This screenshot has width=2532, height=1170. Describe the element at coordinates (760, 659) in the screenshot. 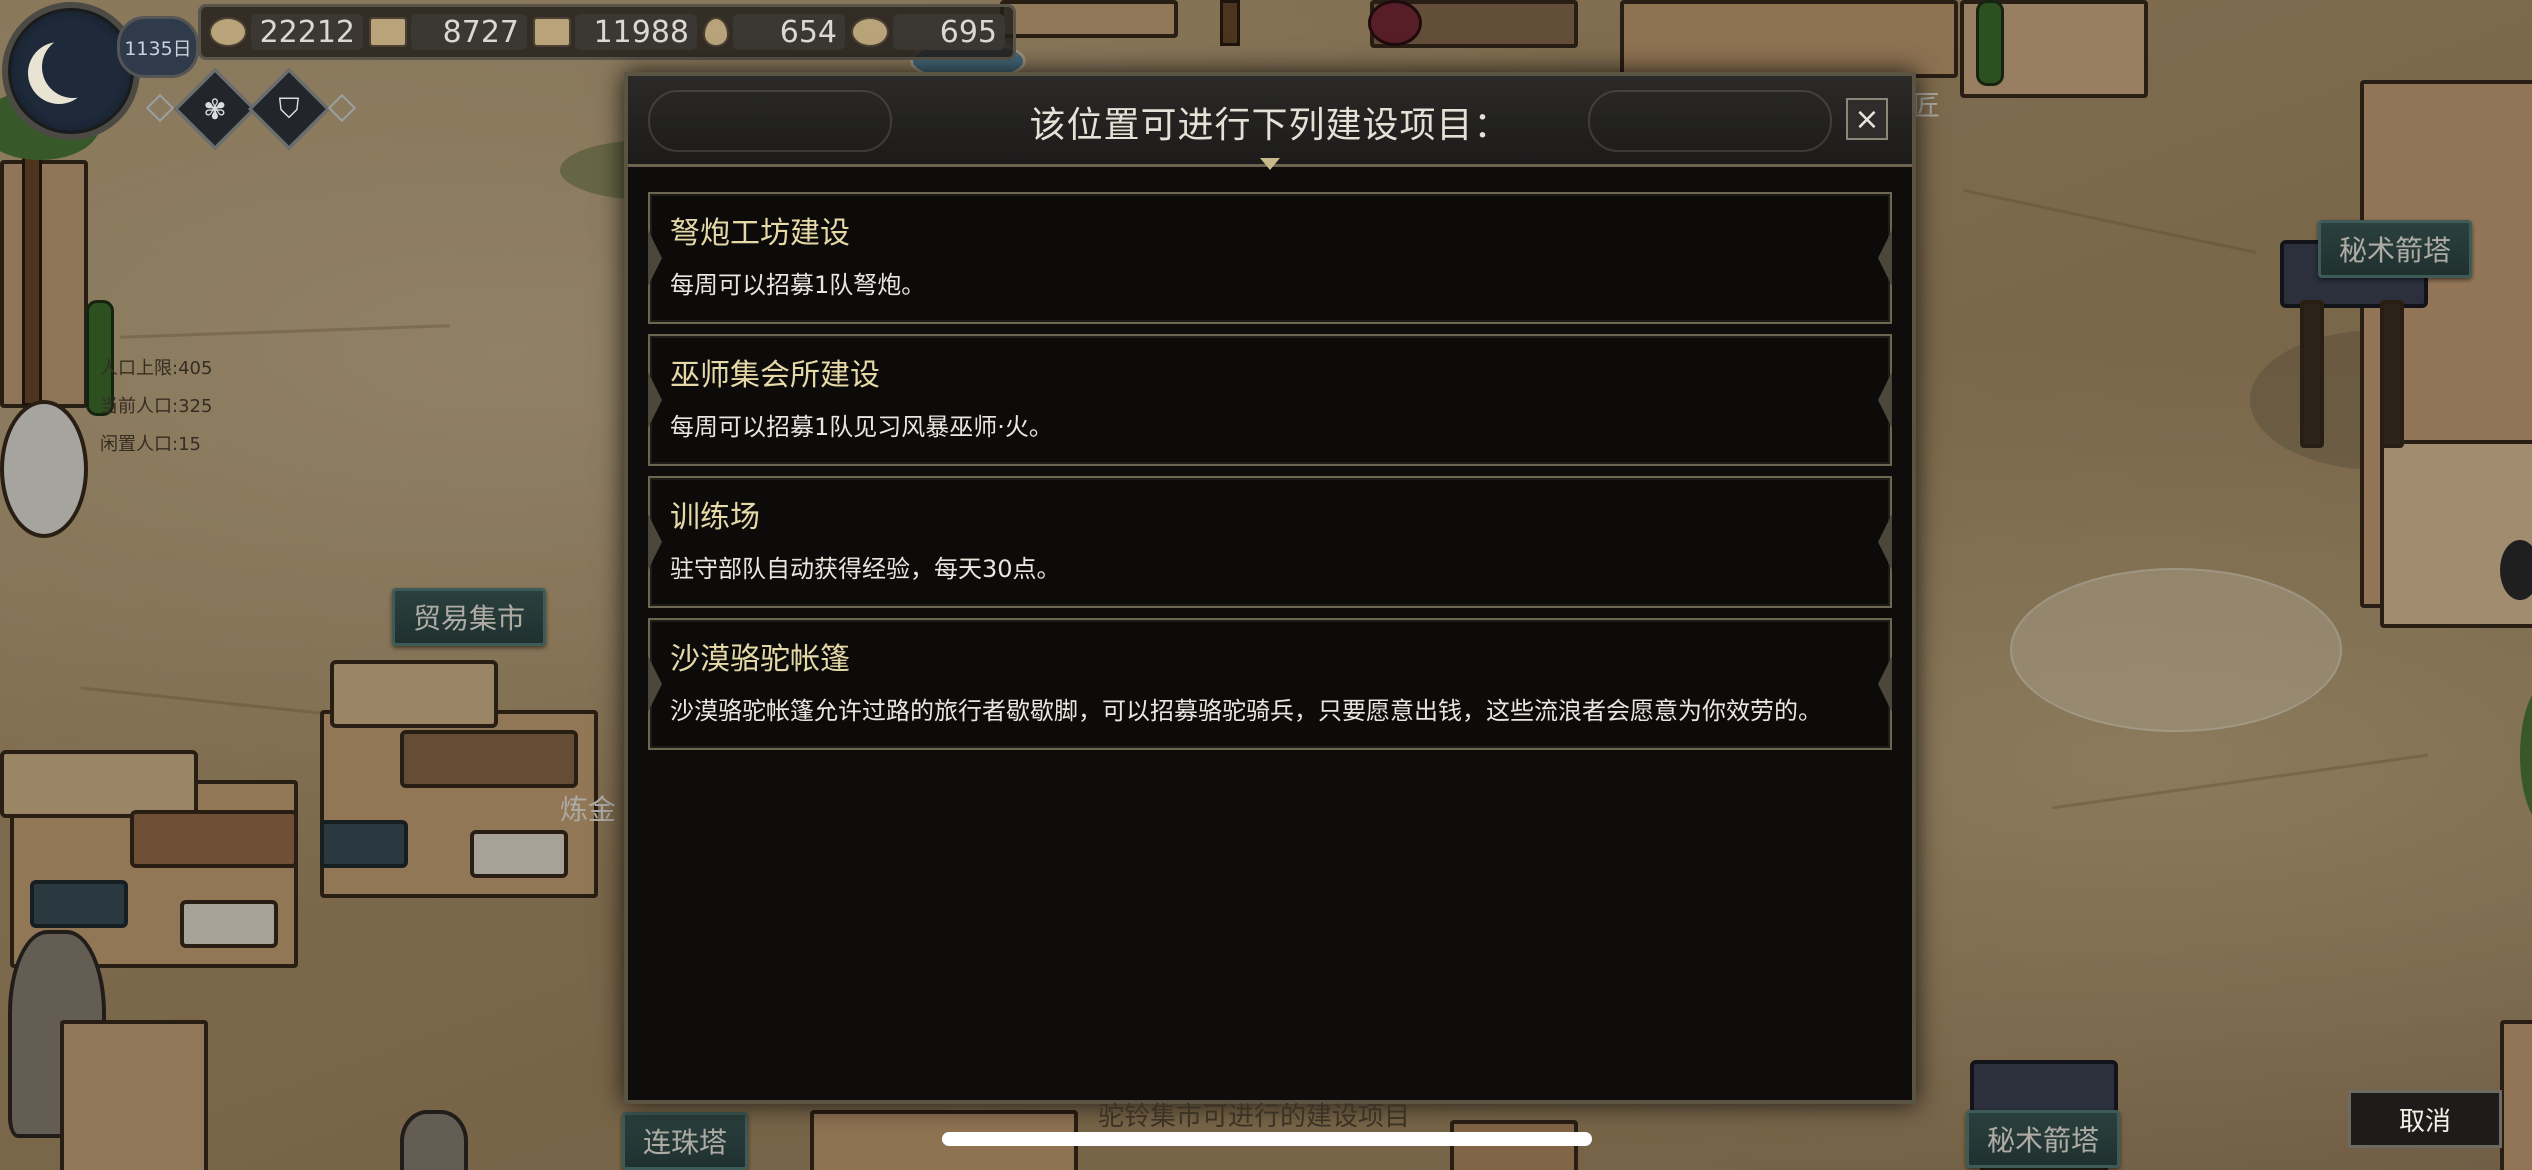

I see `build-option-title: 沙漠骆驼帐篷` at that location.